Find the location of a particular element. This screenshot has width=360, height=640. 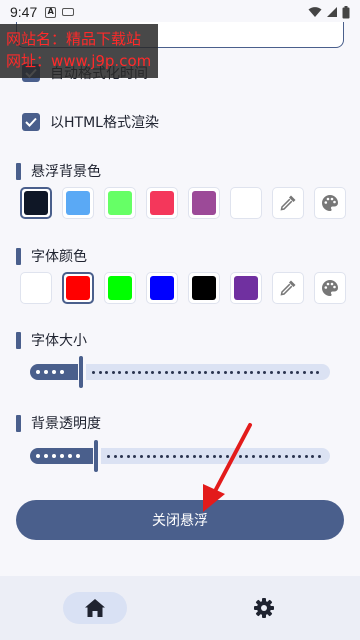

signal-icon is located at coordinates (332, 12).